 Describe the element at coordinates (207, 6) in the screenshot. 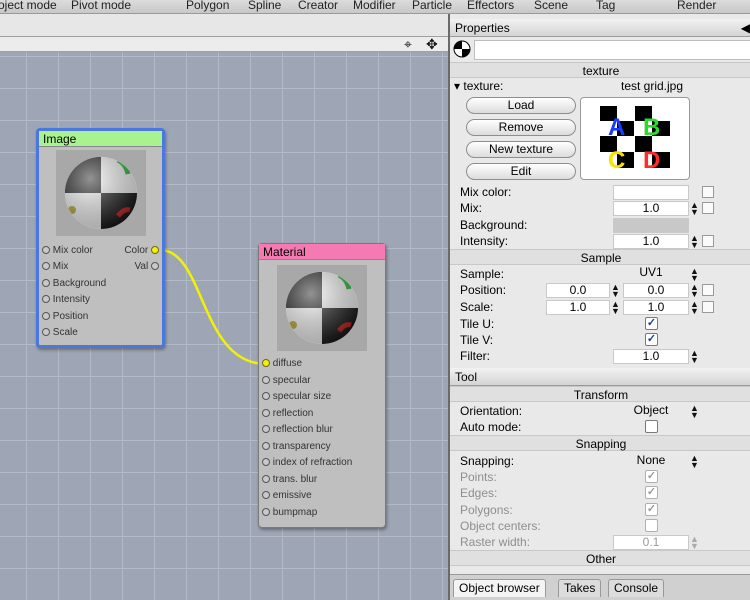

I see `menu-polygon: Polygon` at that location.